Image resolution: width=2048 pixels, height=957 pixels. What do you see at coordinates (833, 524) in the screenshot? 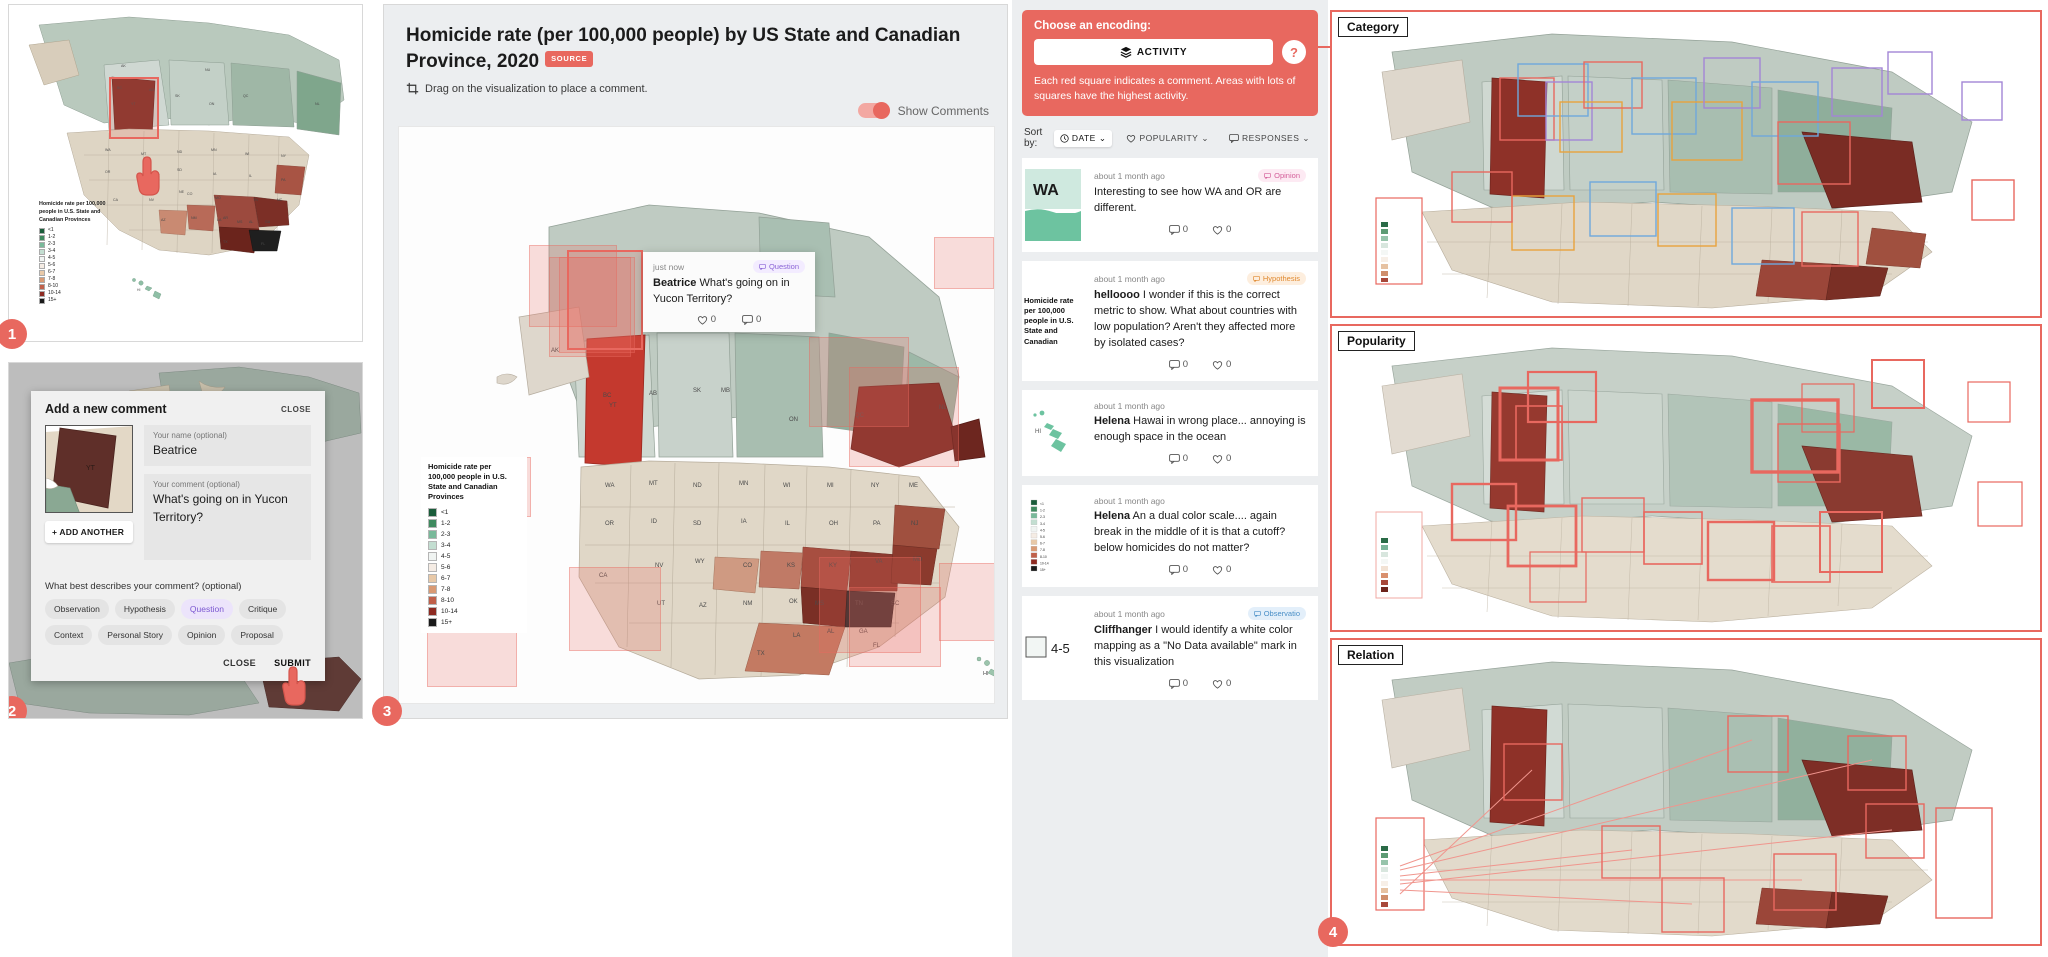
I see `svg-text: OH` at bounding box center [833, 524].